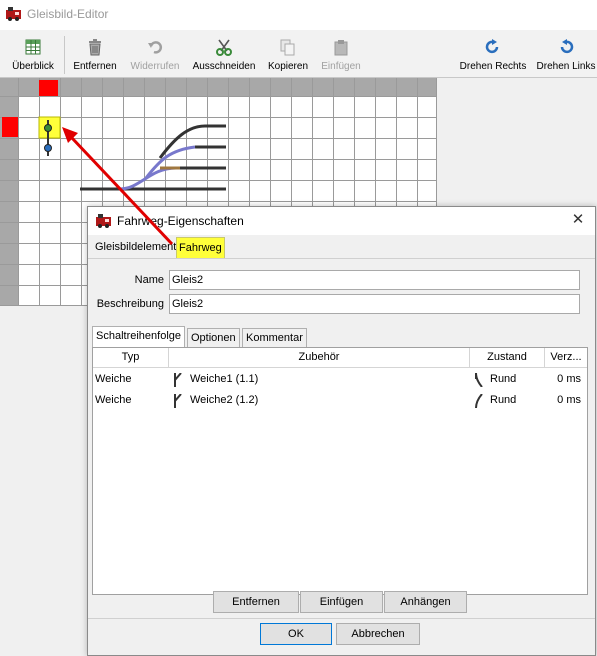  I want to click on ok-button: OK, so click(296, 634).